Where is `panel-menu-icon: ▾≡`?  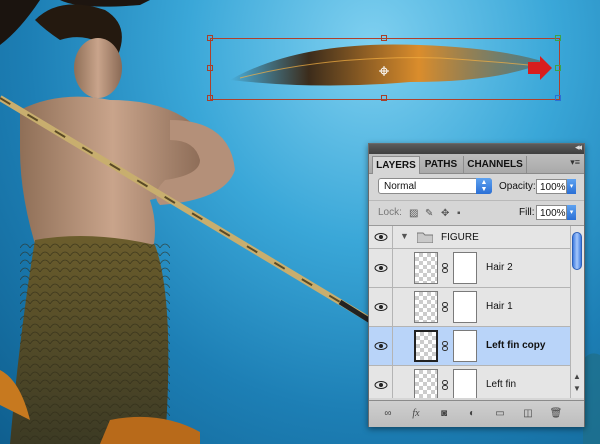 panel-menu-icon: ▾≡ is located at coordinates (575, 162).